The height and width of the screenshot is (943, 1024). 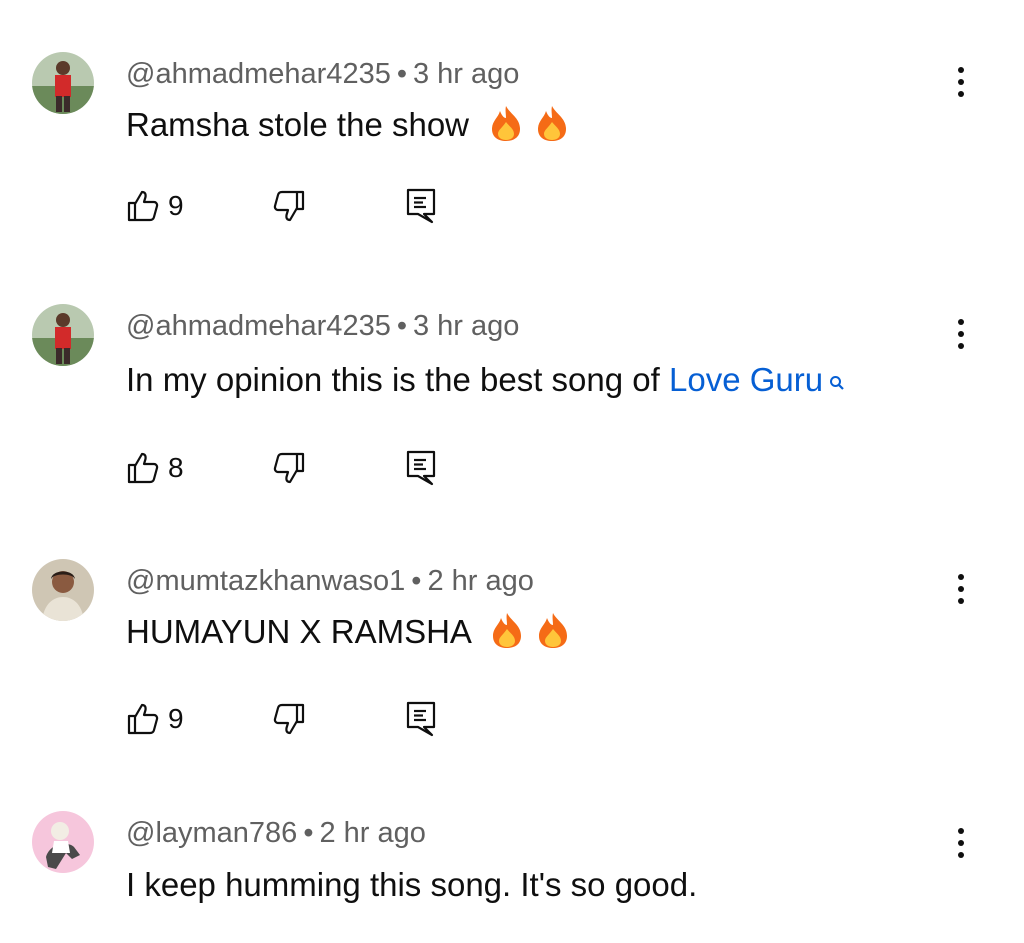 I want to click on comment-body: In my opinion this is the best song of, so click(x=397, y=379).